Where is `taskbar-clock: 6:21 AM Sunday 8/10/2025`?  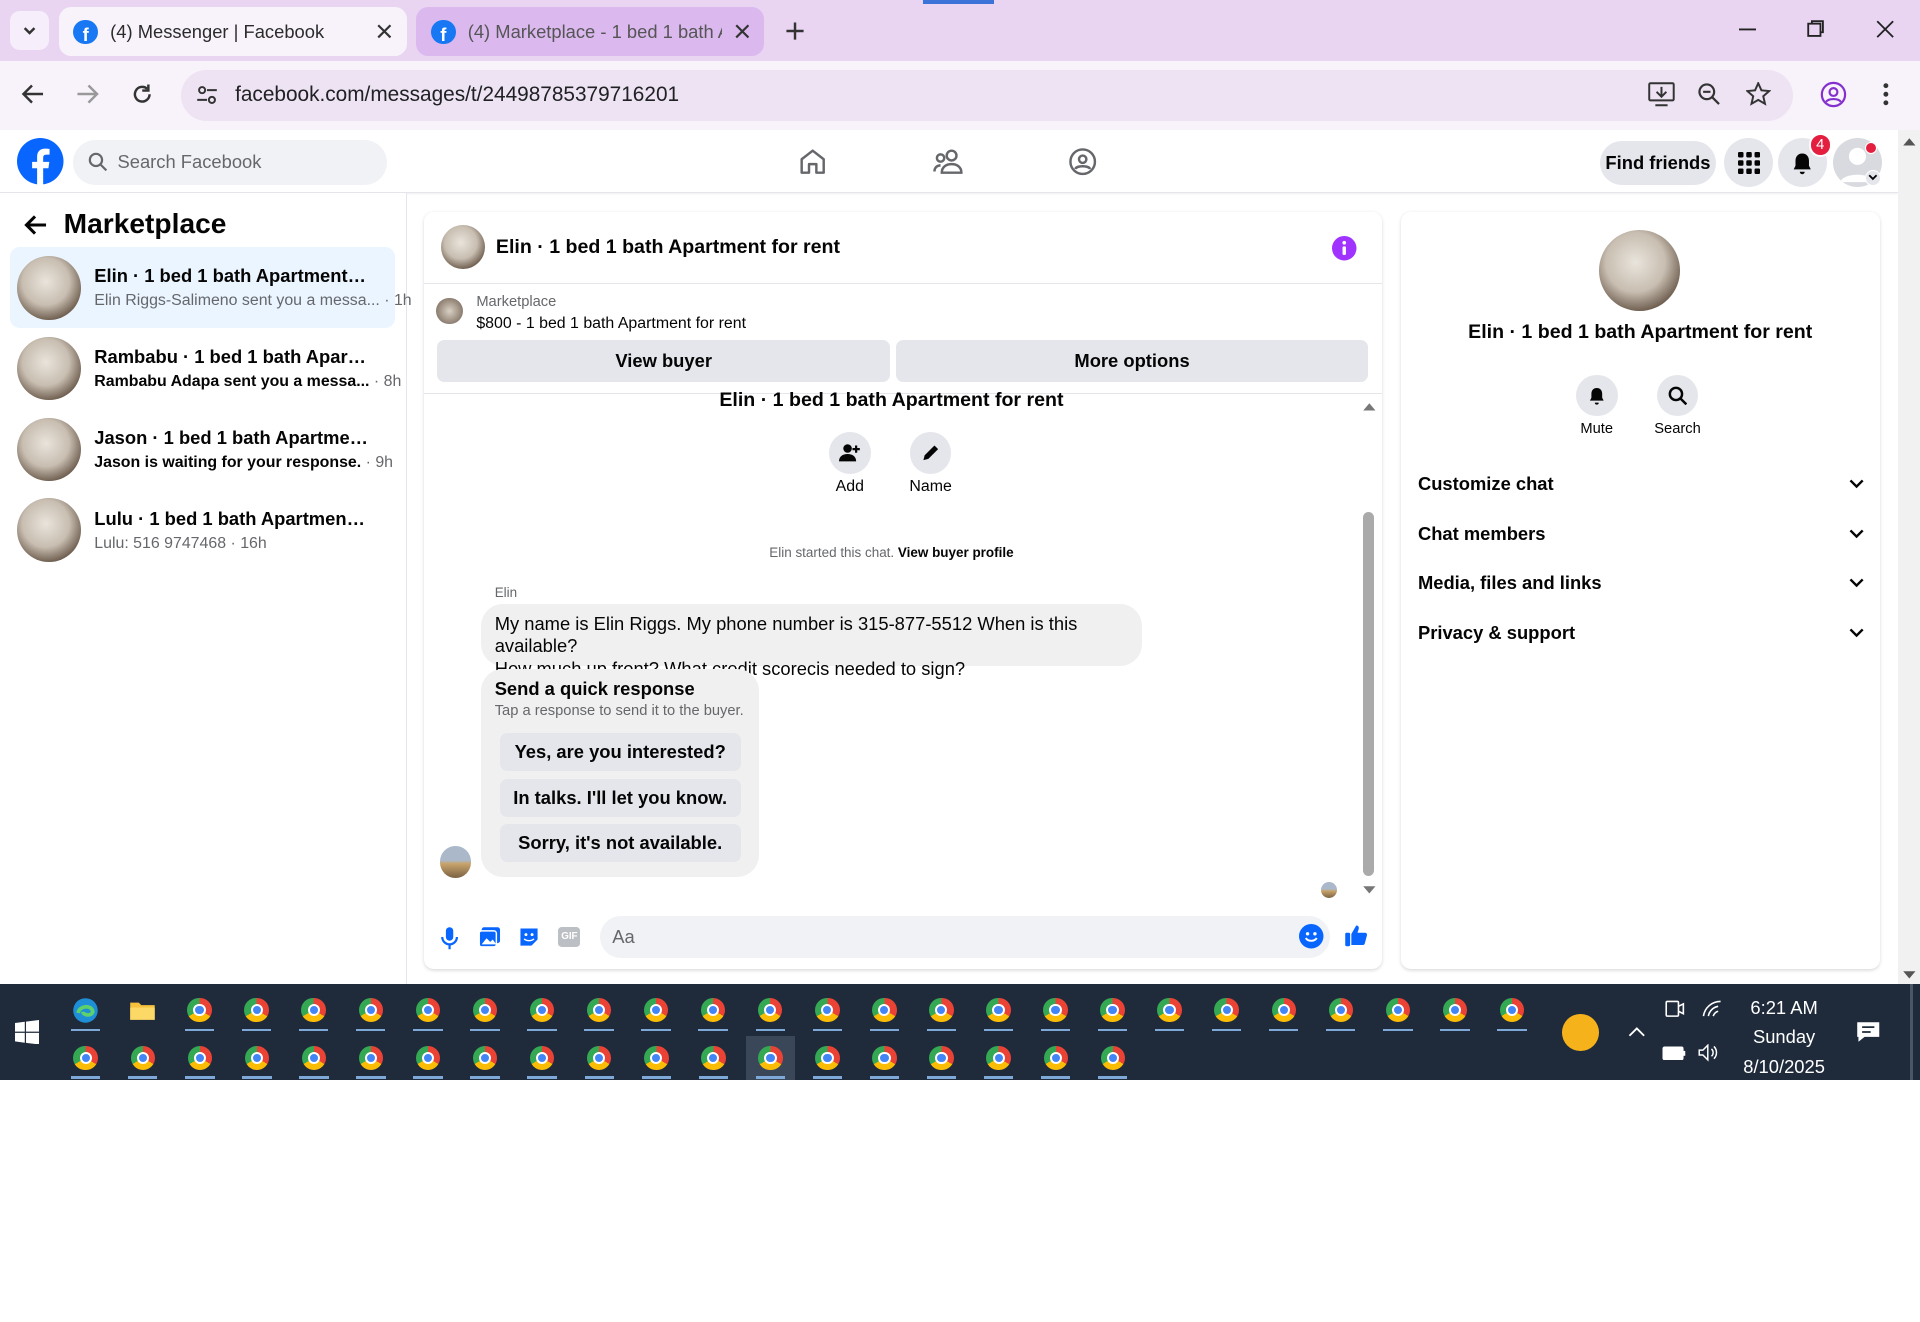
taskbar-clock: 6:21 AM Sunday 8/10/2025 is located at coordinates (1784, 1036).